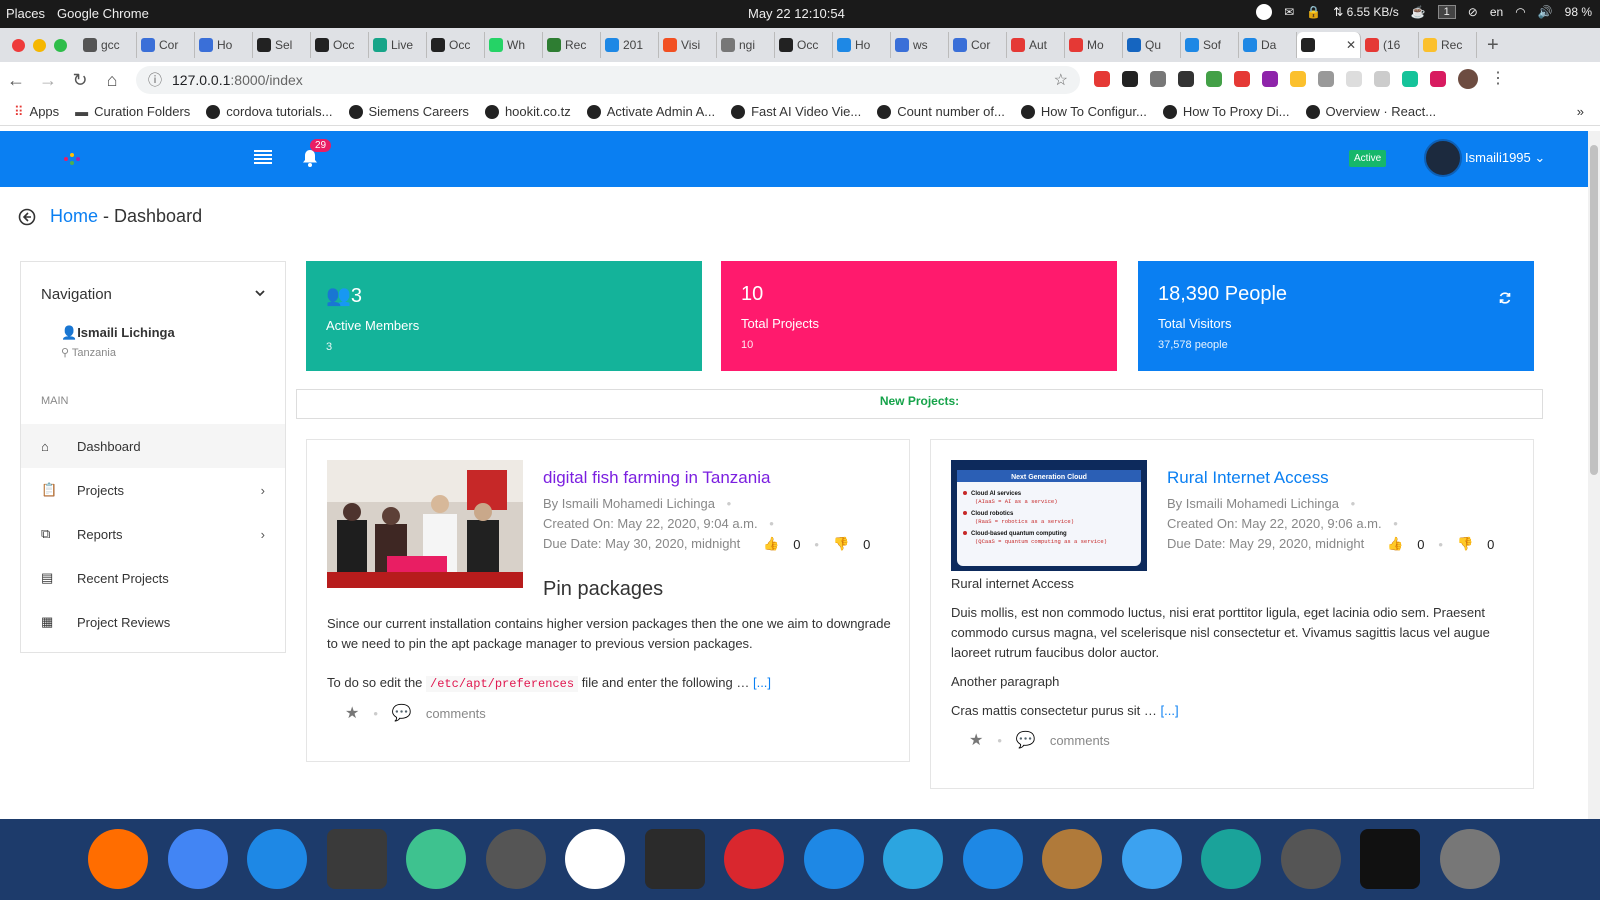 The image size is (1600, 900). Describe the element at coordinates (1443, 158) in the screenshot. I see `user-avatar` at that location.